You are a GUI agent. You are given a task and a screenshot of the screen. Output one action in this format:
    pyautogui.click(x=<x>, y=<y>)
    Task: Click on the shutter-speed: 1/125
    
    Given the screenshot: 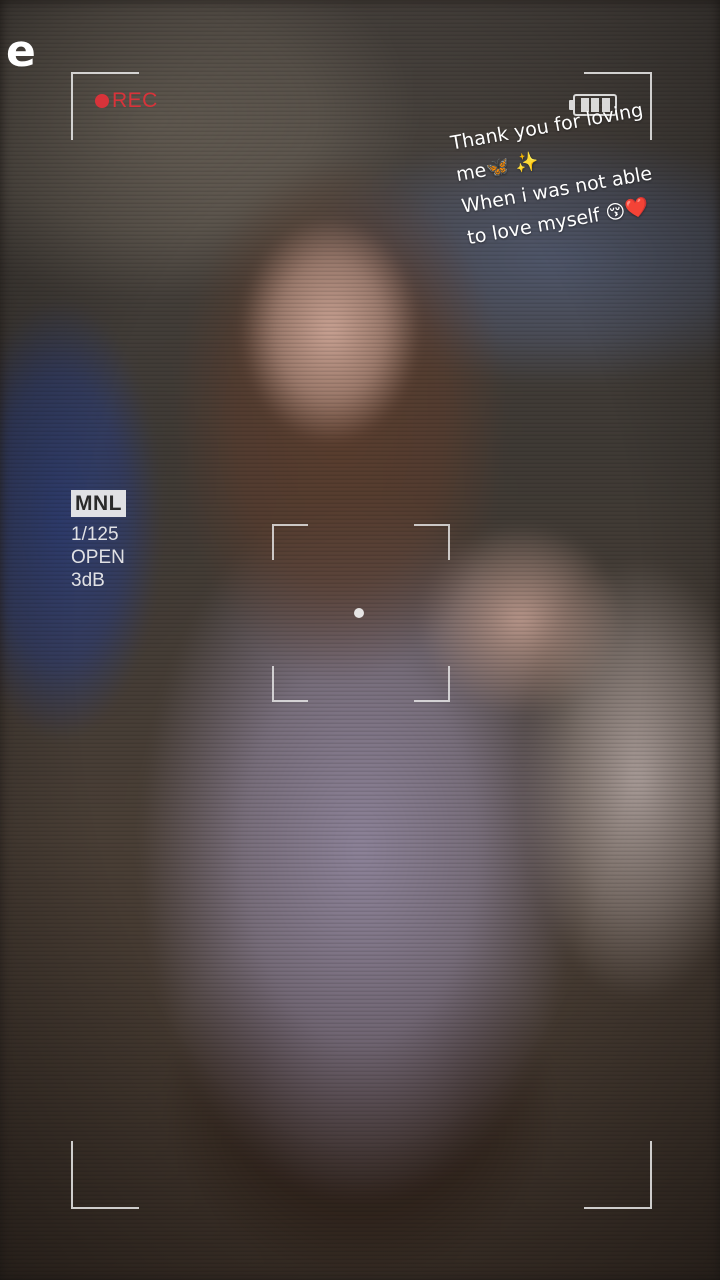 What is the action you would take?
    pyautogui.click(x=95, y=534)
    